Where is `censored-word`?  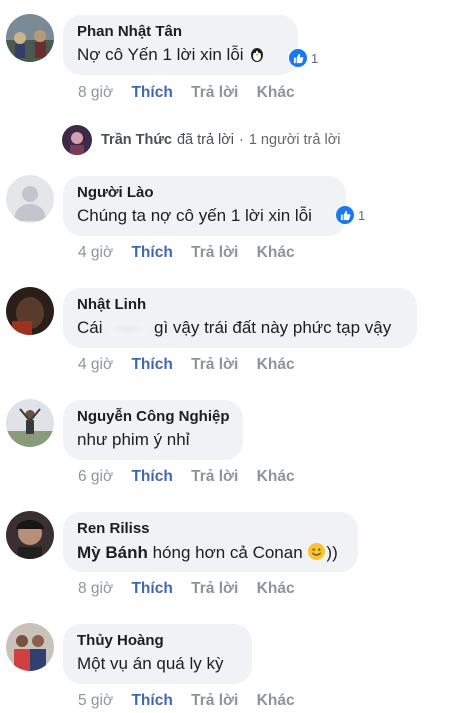 censored-word is located at coordinates (128, 328).